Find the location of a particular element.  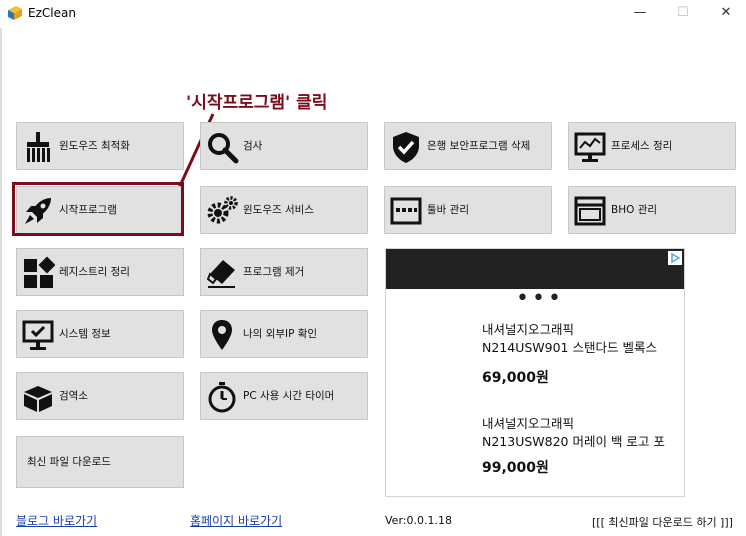

tile-label: 검역소 is located at coordinates (73, 396).